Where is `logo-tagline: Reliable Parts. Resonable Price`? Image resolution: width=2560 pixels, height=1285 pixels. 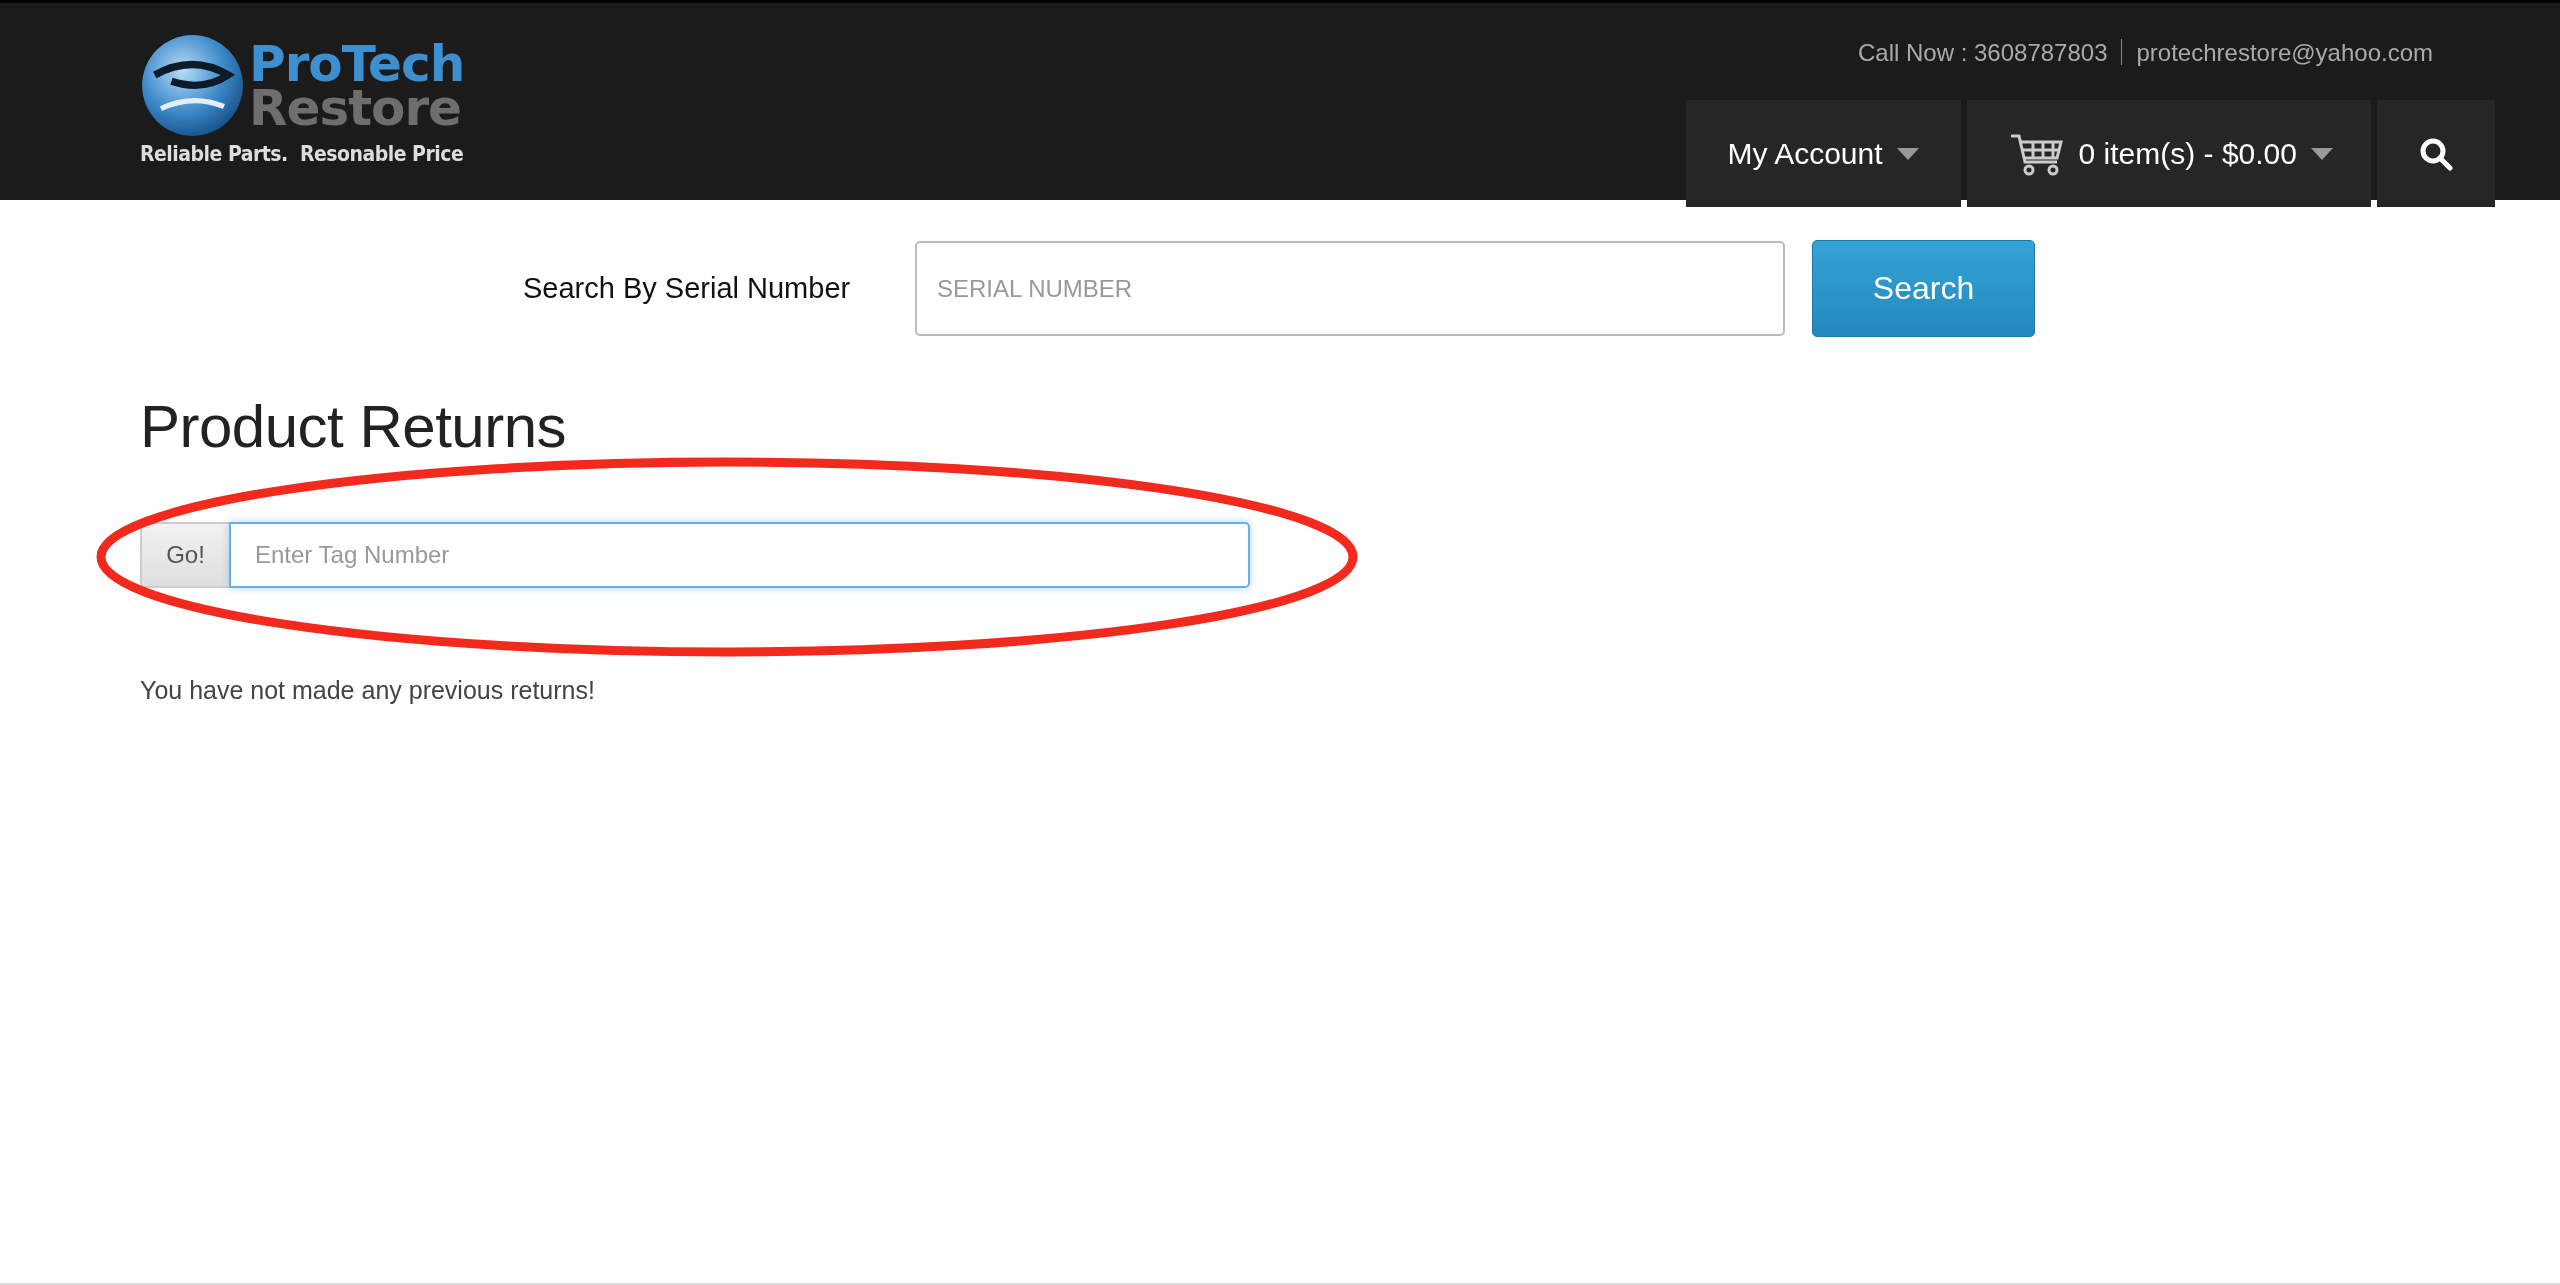 logo-tagline: Reliable Parts. Resonable Price is located at coordinates (302, 154).